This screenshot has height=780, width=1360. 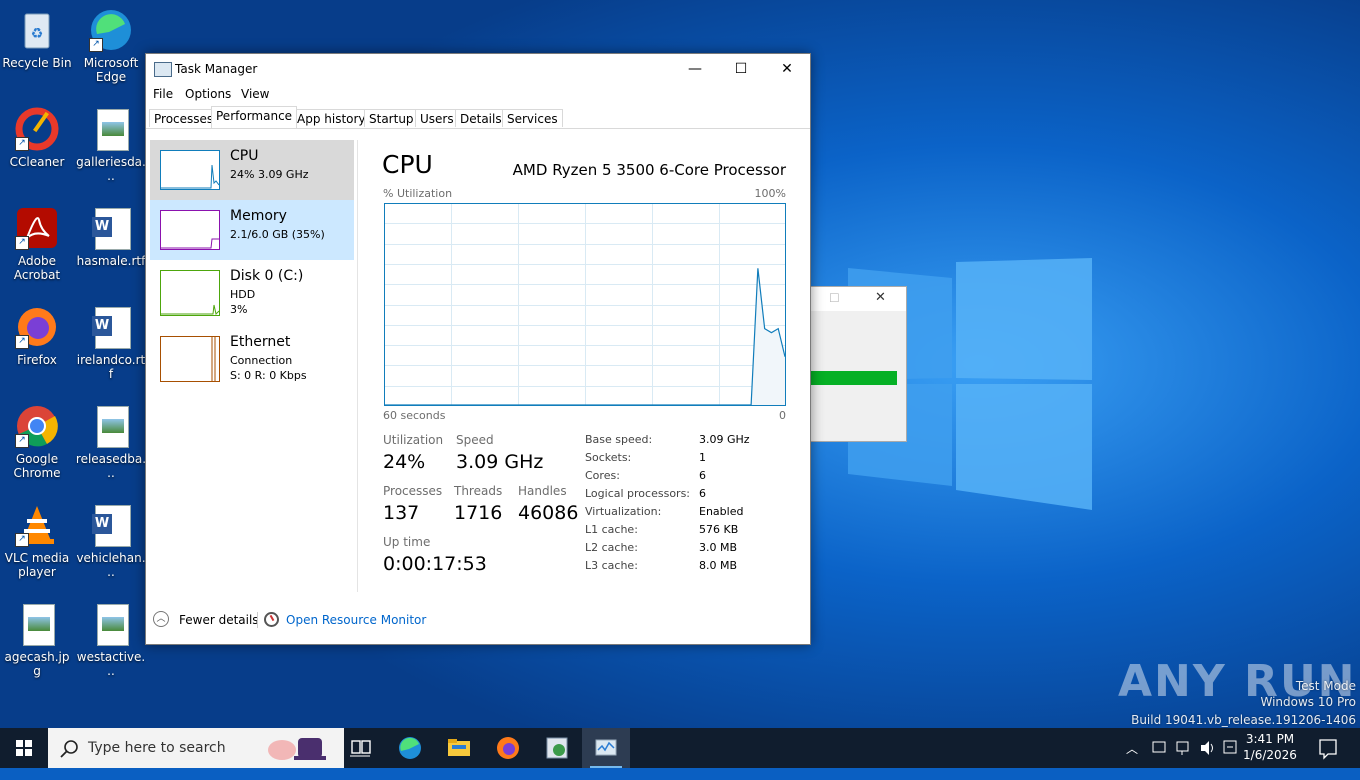 What do you see at coordinates (1243, 720) in the screenshot?
I see `watermark-build: Build 19041.vb_release.191206-1406` at bounding box center [1243, 720].